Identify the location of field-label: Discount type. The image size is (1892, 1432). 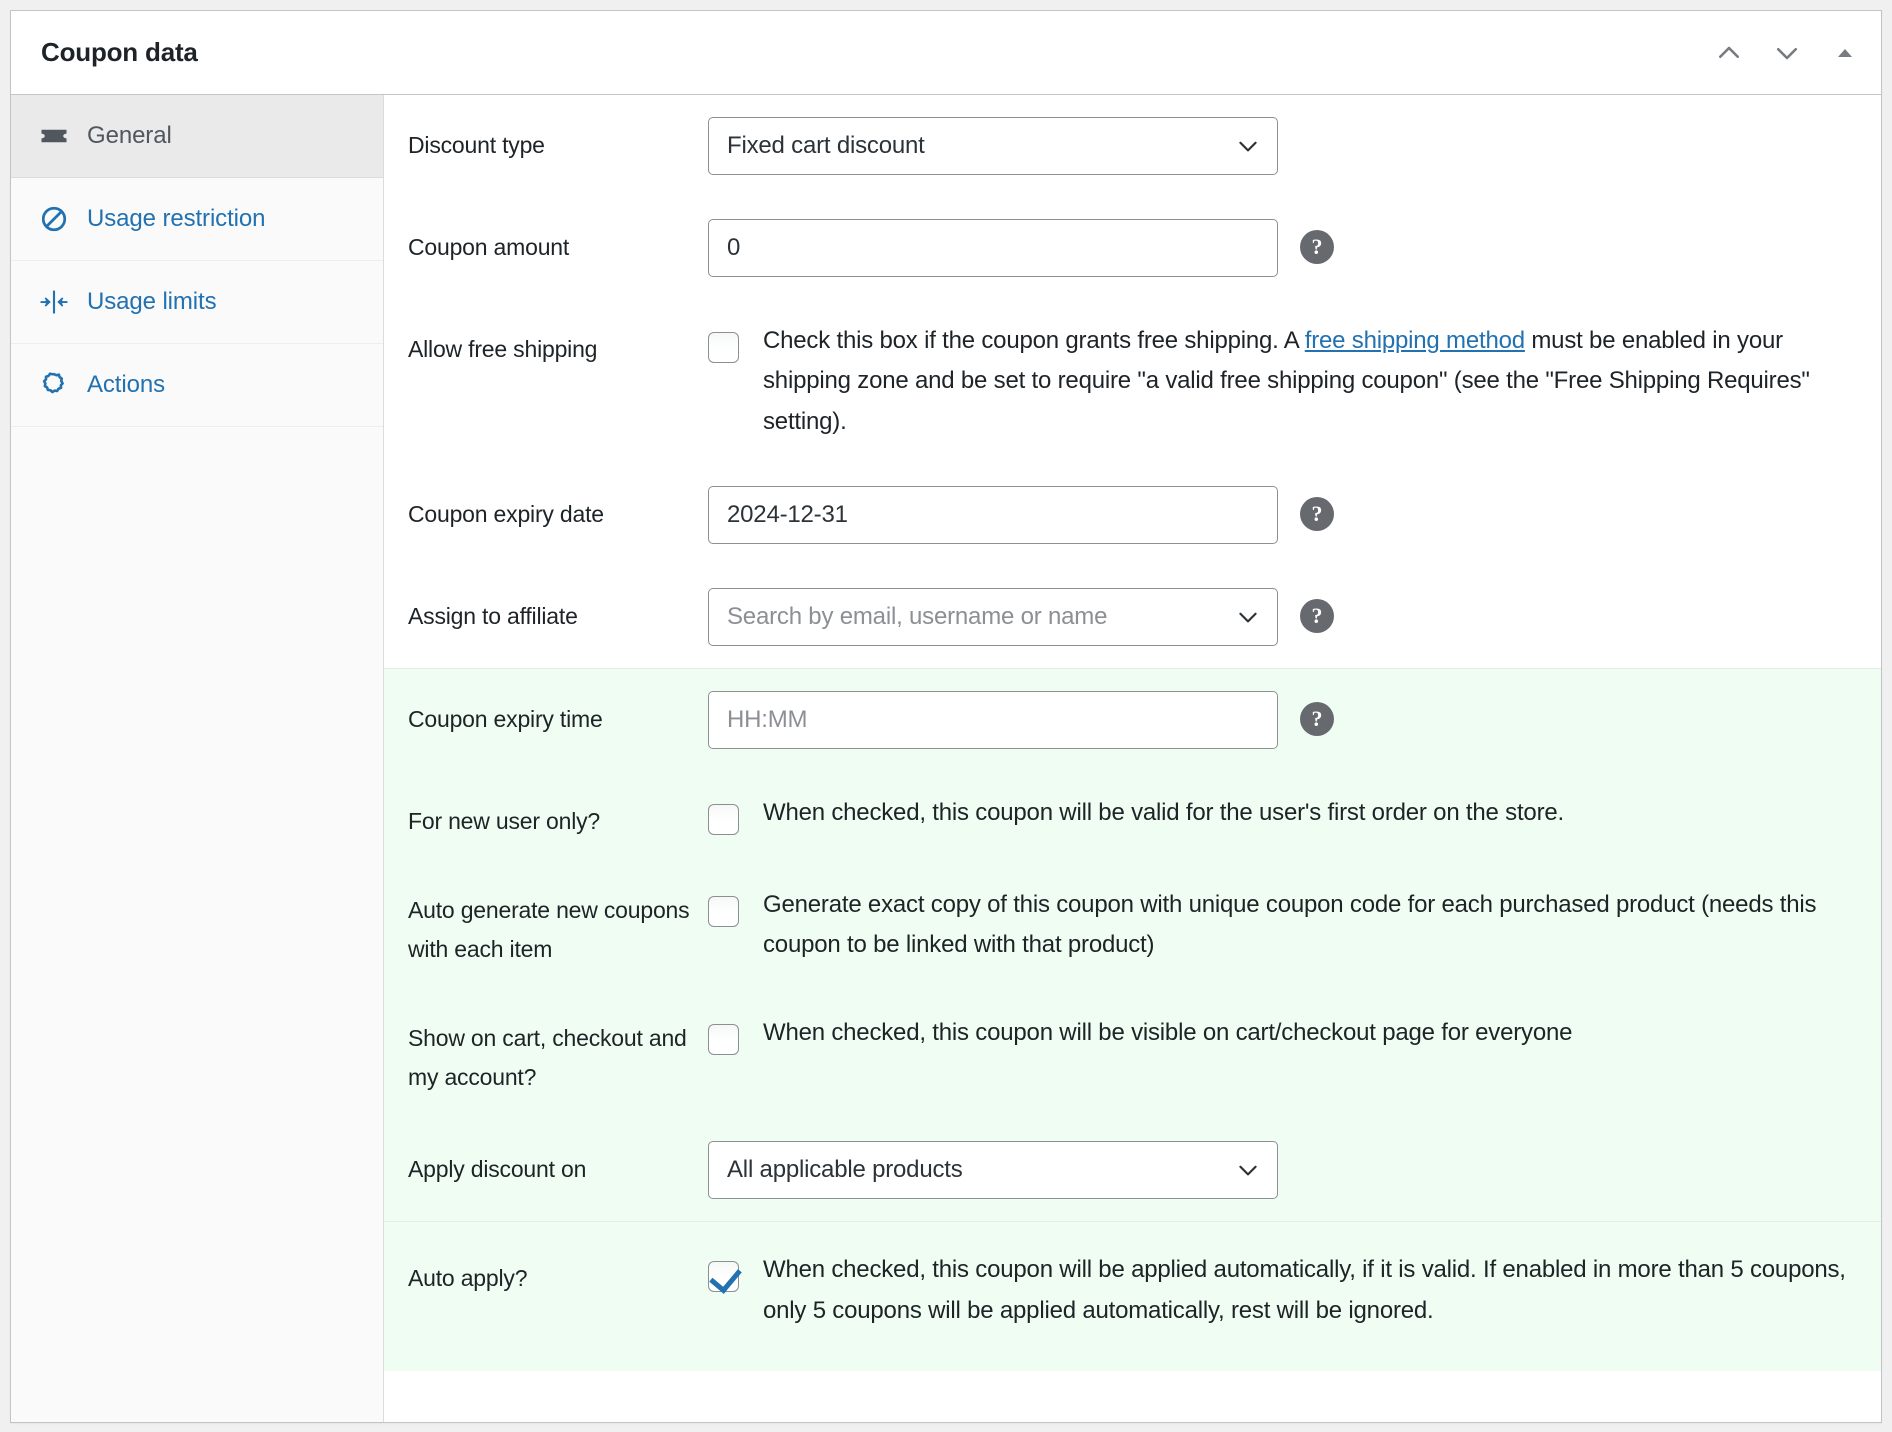
(476, 145).